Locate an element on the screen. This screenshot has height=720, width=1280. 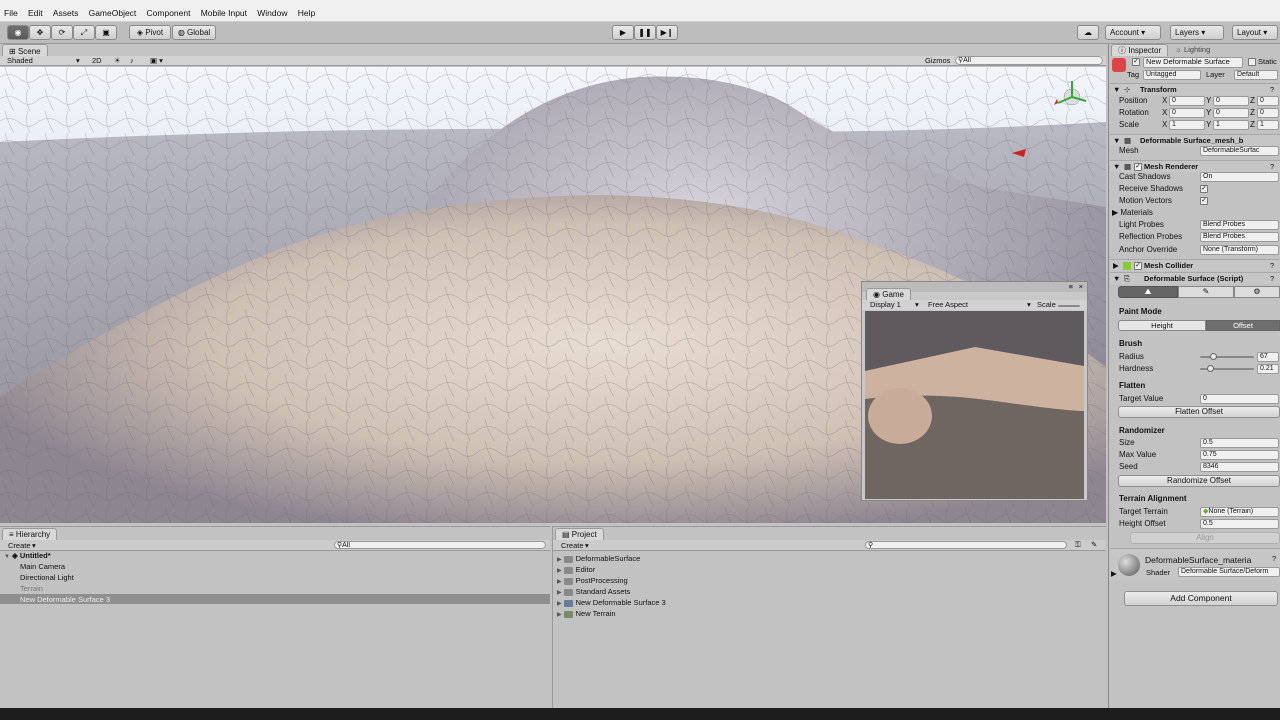
2d-toggle: 2D is located at coordinates (97, 60).